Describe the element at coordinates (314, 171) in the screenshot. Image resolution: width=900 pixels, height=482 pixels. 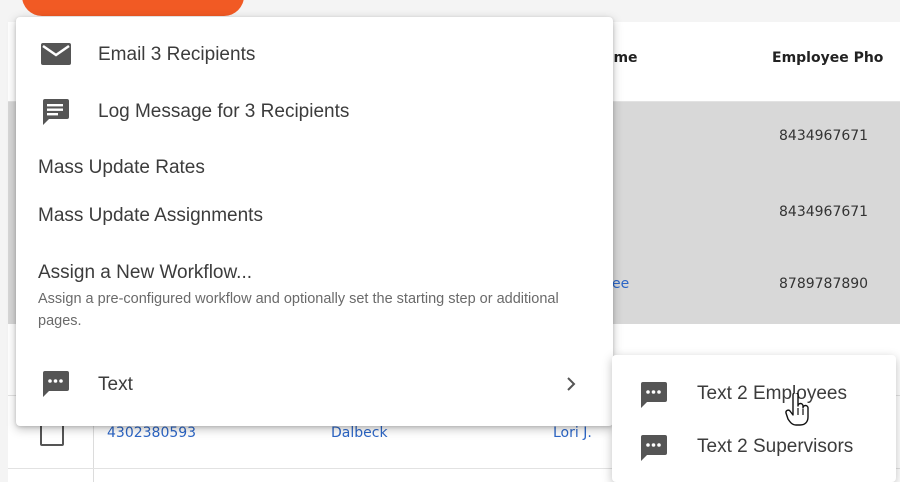
I see `menu-item-mass-update-rates: Mass Update Rates` at that location.